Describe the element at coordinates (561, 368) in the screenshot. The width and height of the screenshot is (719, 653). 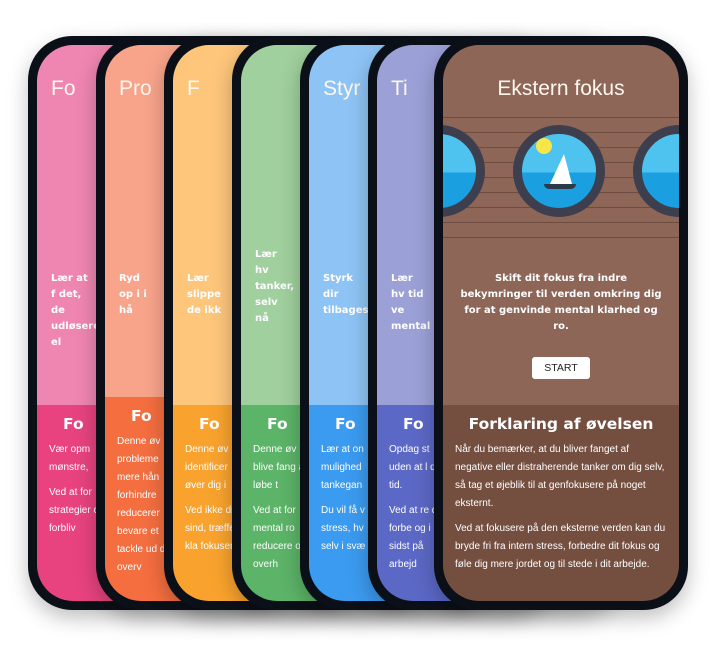
I see `start-button: START` at that location.